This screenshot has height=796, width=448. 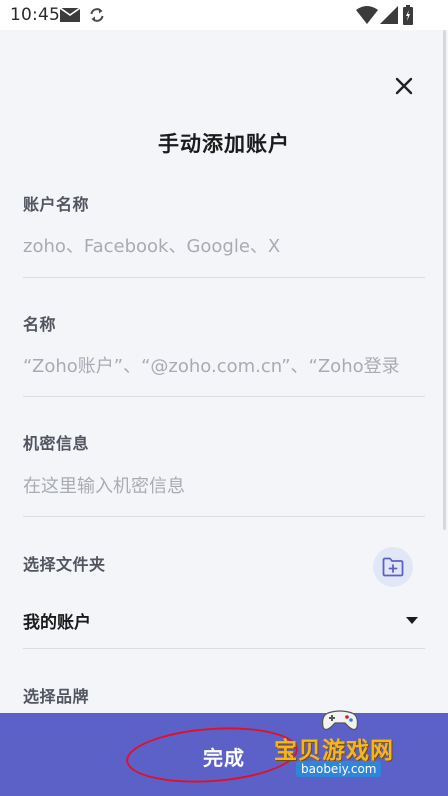 What do you see at coordinates (222, 246) in the screenshot?
I see `account-name-input` at bounding box center [222, 246].